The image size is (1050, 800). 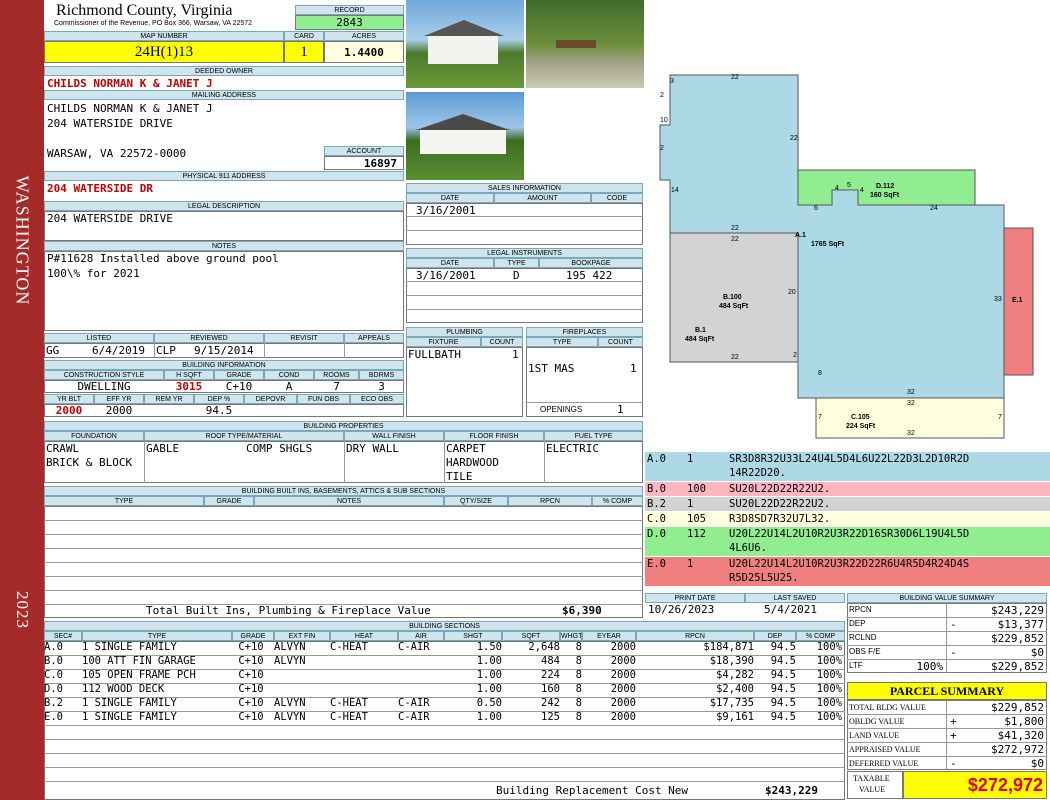 I want to click on legend-path: SU20L22D22R22U2., so click(x=780, y=489).